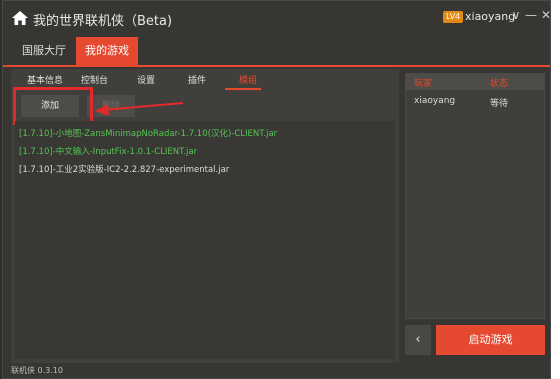  I want to click on back-button: ‹, so click(418, 340).